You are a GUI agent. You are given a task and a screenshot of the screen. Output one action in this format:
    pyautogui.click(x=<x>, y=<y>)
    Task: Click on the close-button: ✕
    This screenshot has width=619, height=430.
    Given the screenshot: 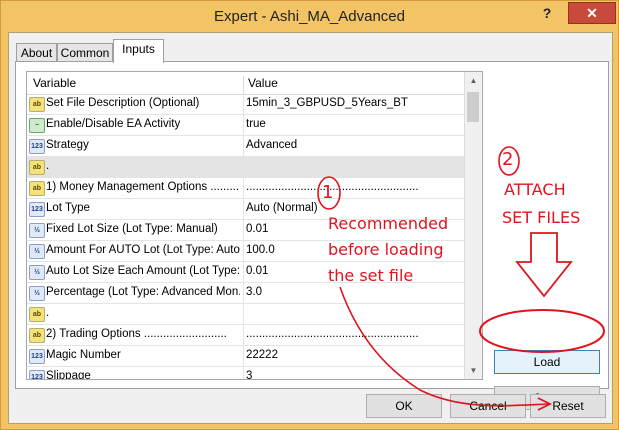 What is the action you would take?
    pyautogui.click(x=592, y=13)
    